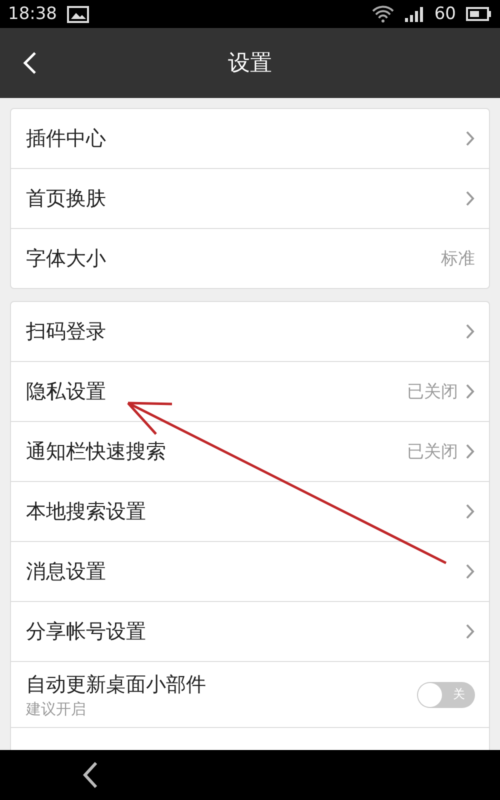 Image resolution: width=500 pixels, height=800 pixels. What do you see at coordinates (32, 14) in the screenshot?
I see `status-time: 18:38` at bounding box center [32, 14].